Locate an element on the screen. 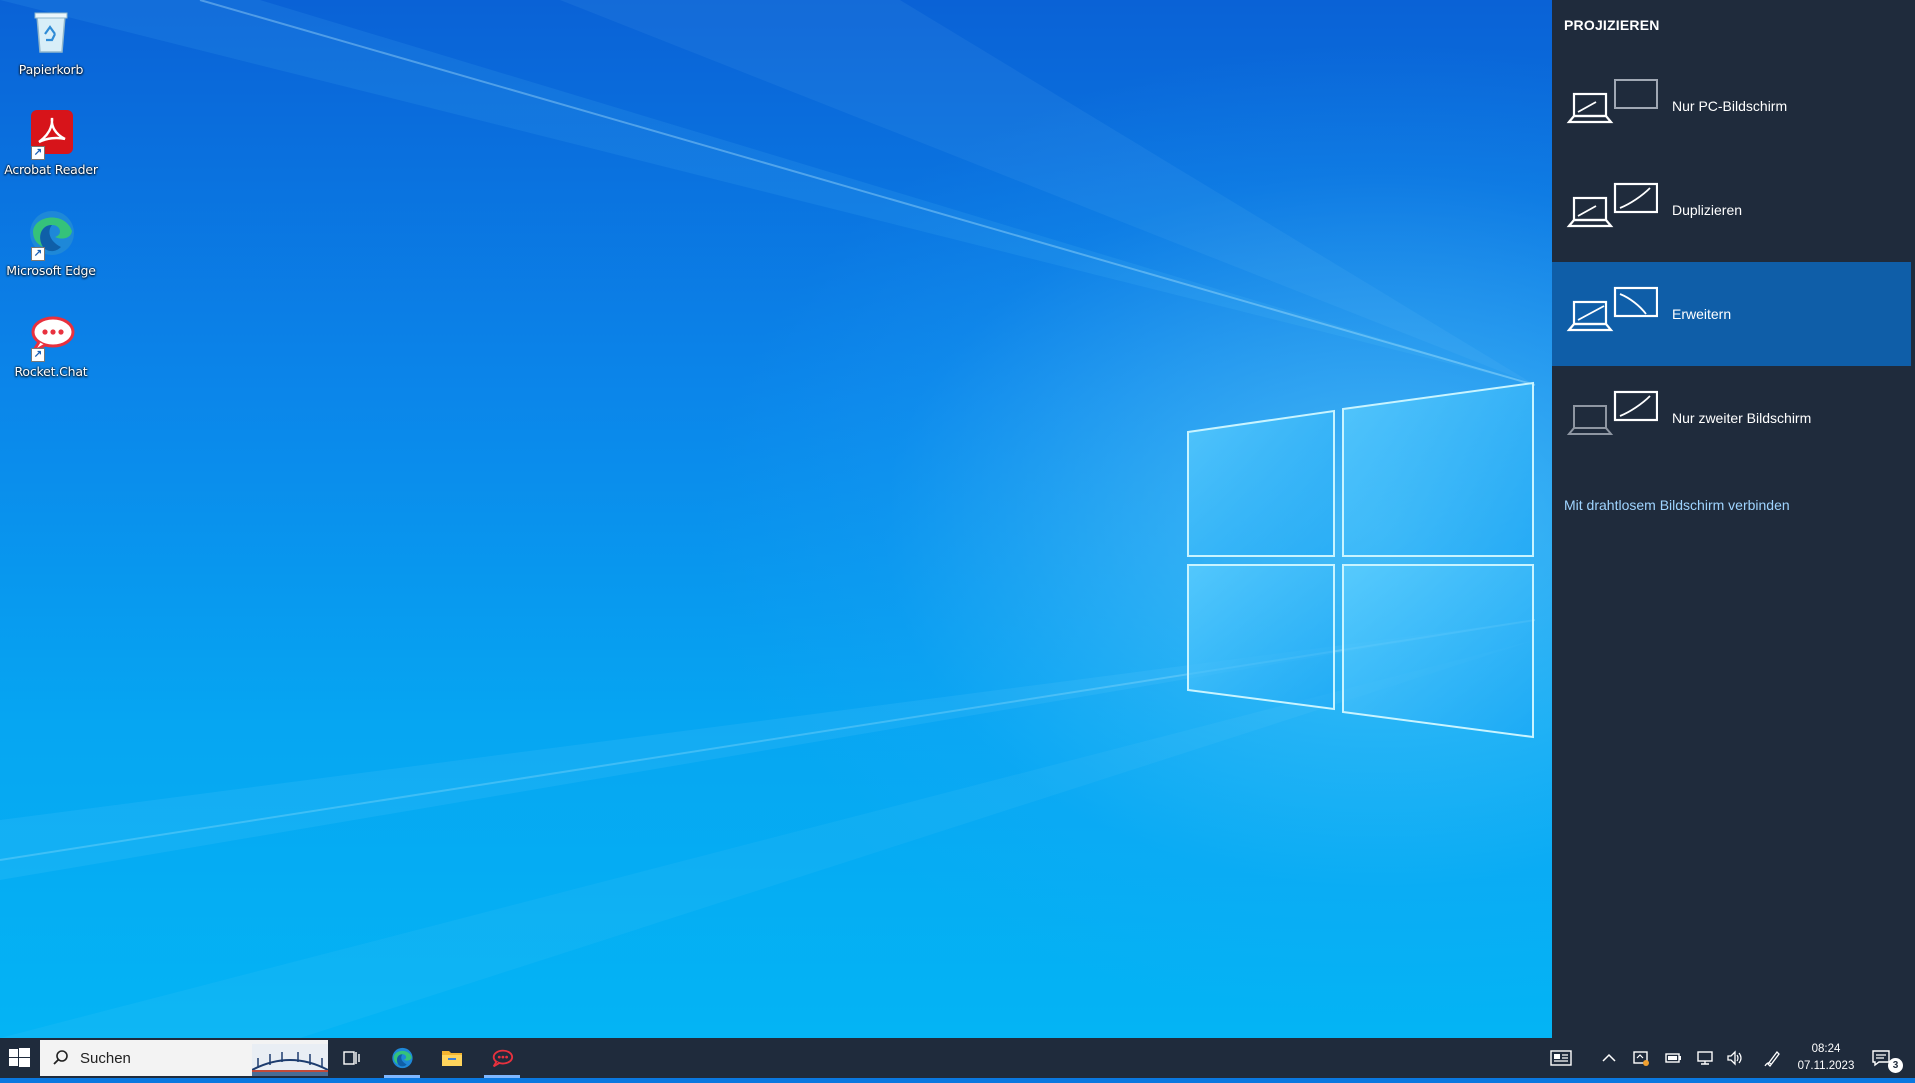 Image resolution: width=1915 pixels, height=1083 pixels. desktop-icon-label: Acrobat Reader is located at coordinates (51, 169).